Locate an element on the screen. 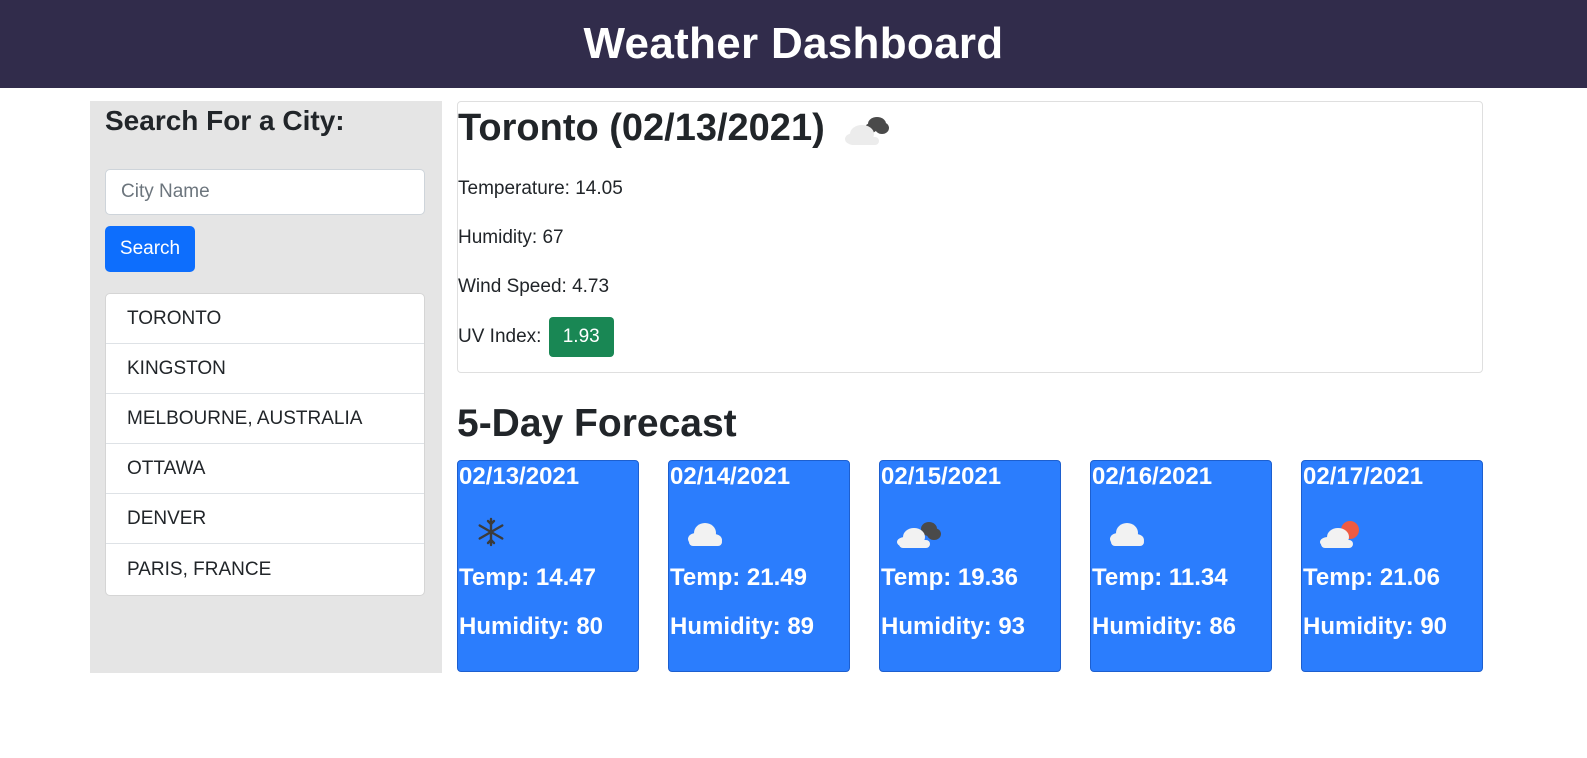  forecast-card: 02/13/2021 Temp: 14.47 Humidity: 80 is located at coordinates (548, 566).